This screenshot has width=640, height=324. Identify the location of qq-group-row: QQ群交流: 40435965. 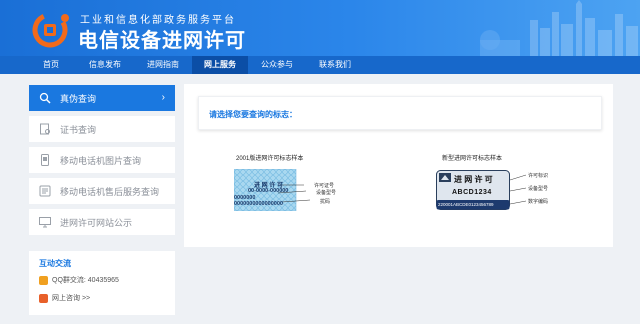
(79, 280).